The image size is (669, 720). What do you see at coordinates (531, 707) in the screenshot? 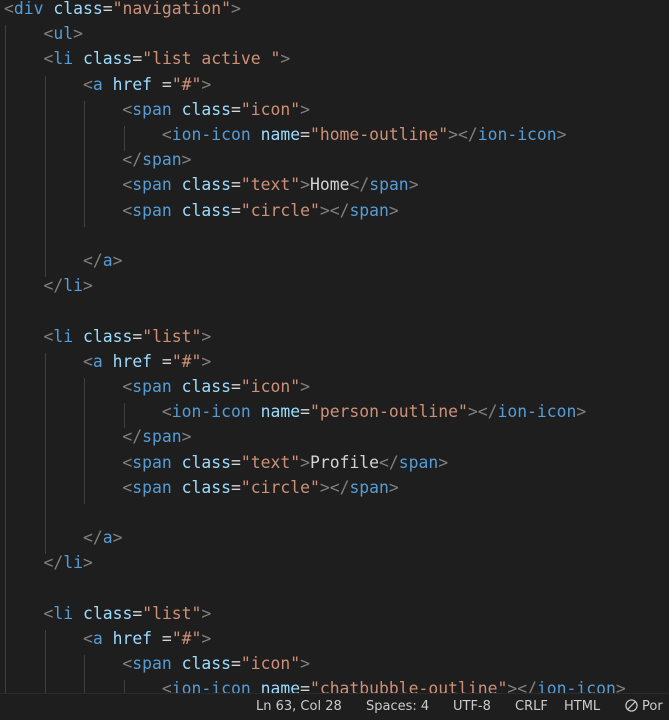
I see `line-ending-setting: CRLF` at bounding box center [531, 707].